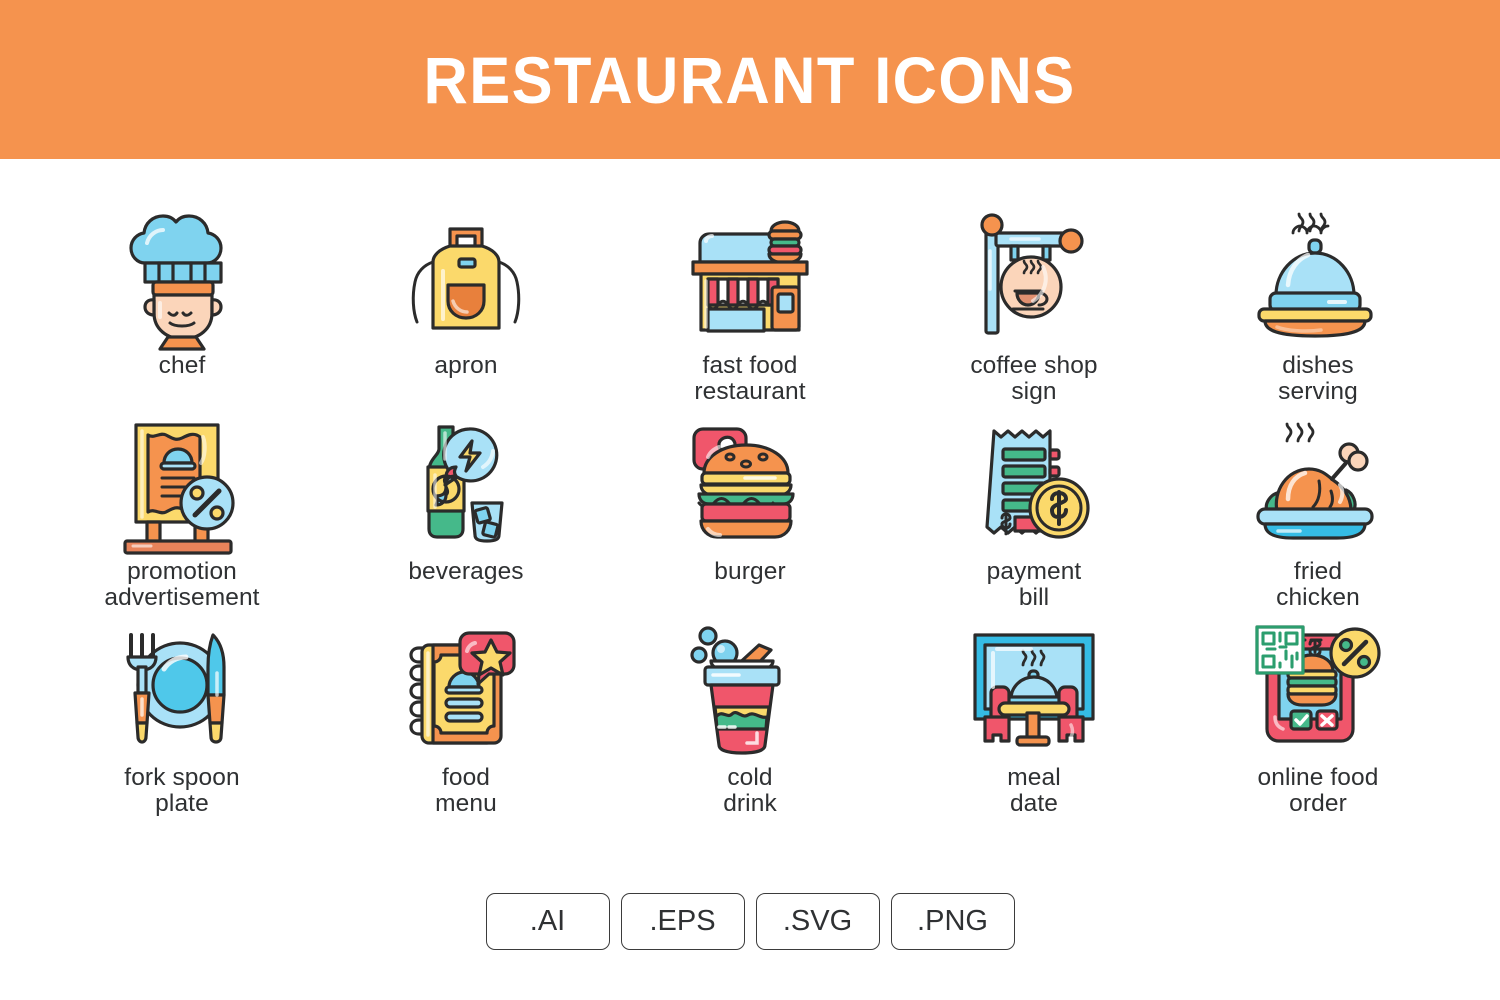 The height and width of the screenshot is (1000, 1500). I want to click on icon-cell-beverages: beverages, so click(466, 510).